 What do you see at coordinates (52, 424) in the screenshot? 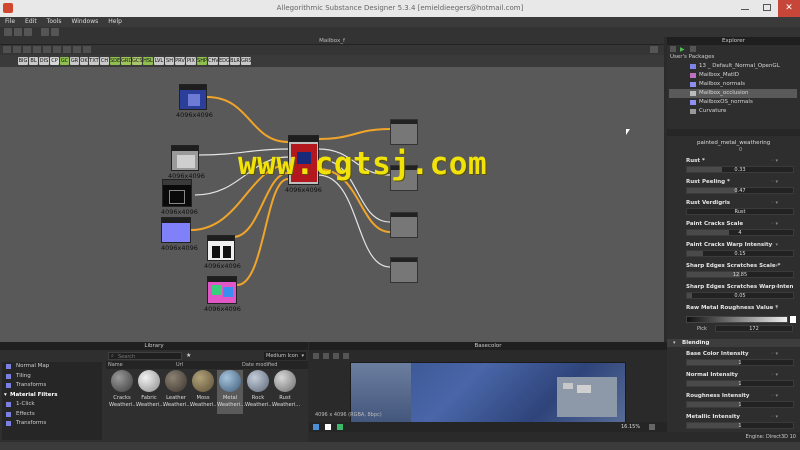
I see `tree-item-transforms-2: Transforms` at bounding box center [52, 424].